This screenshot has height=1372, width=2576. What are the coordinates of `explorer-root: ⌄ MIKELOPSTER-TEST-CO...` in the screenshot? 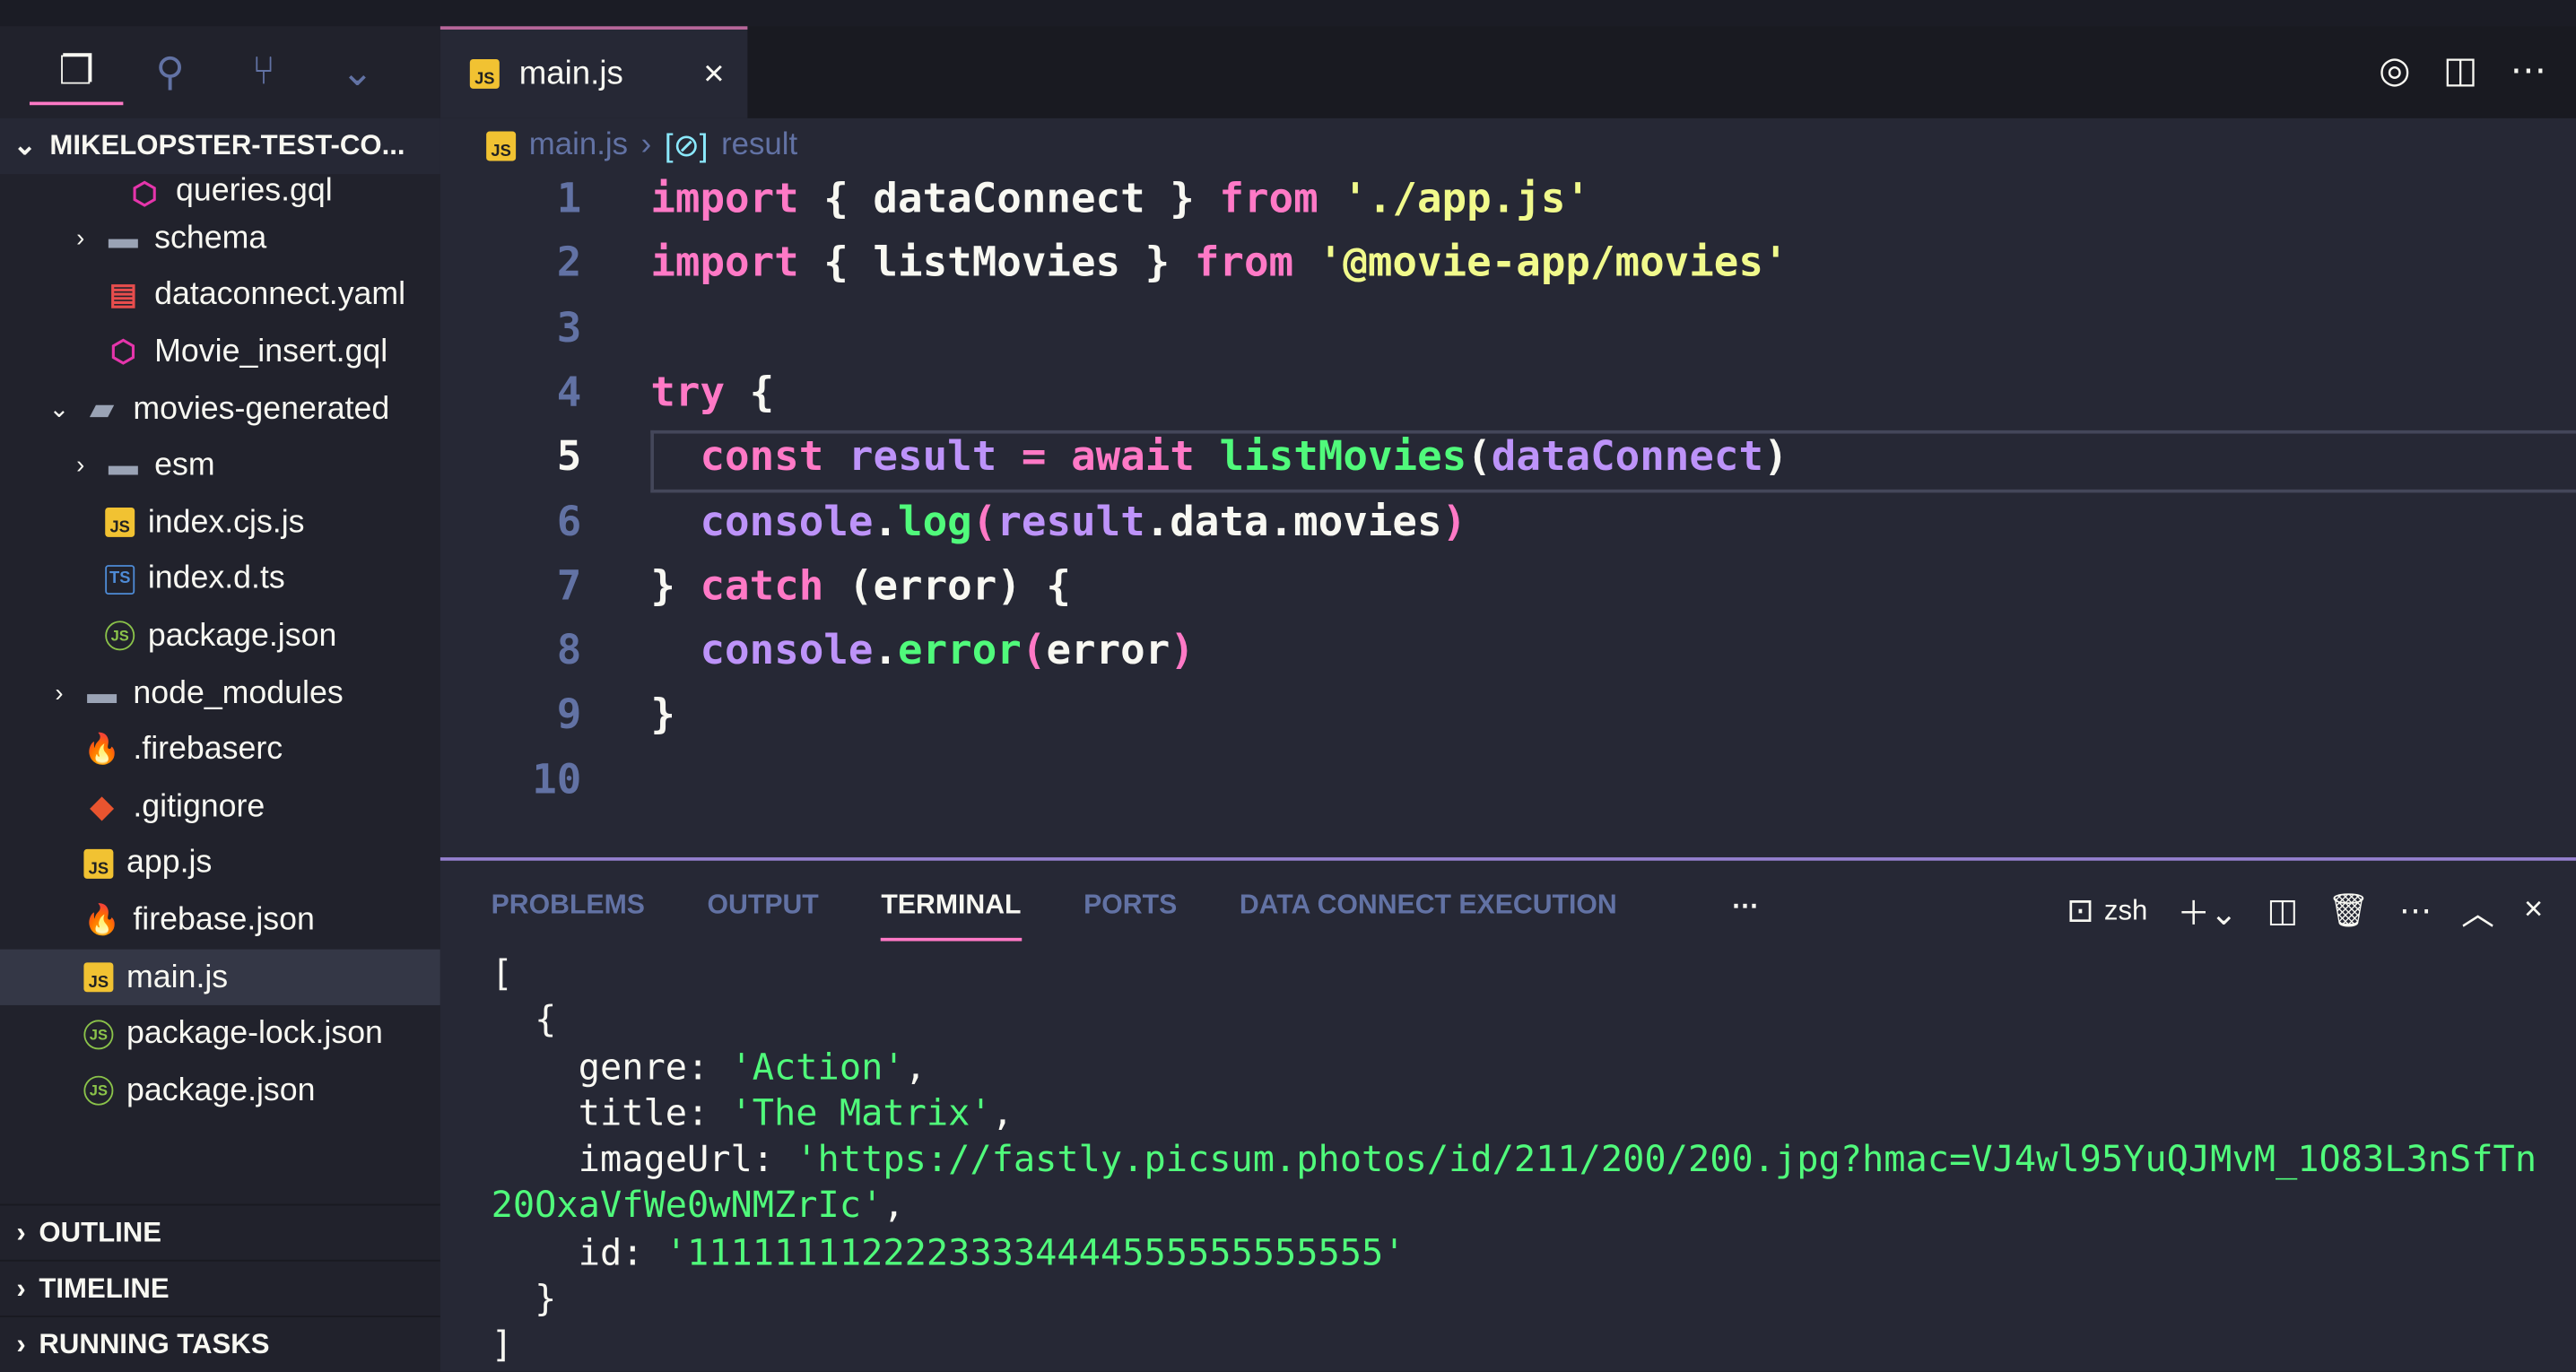 It's located at (220, 146).